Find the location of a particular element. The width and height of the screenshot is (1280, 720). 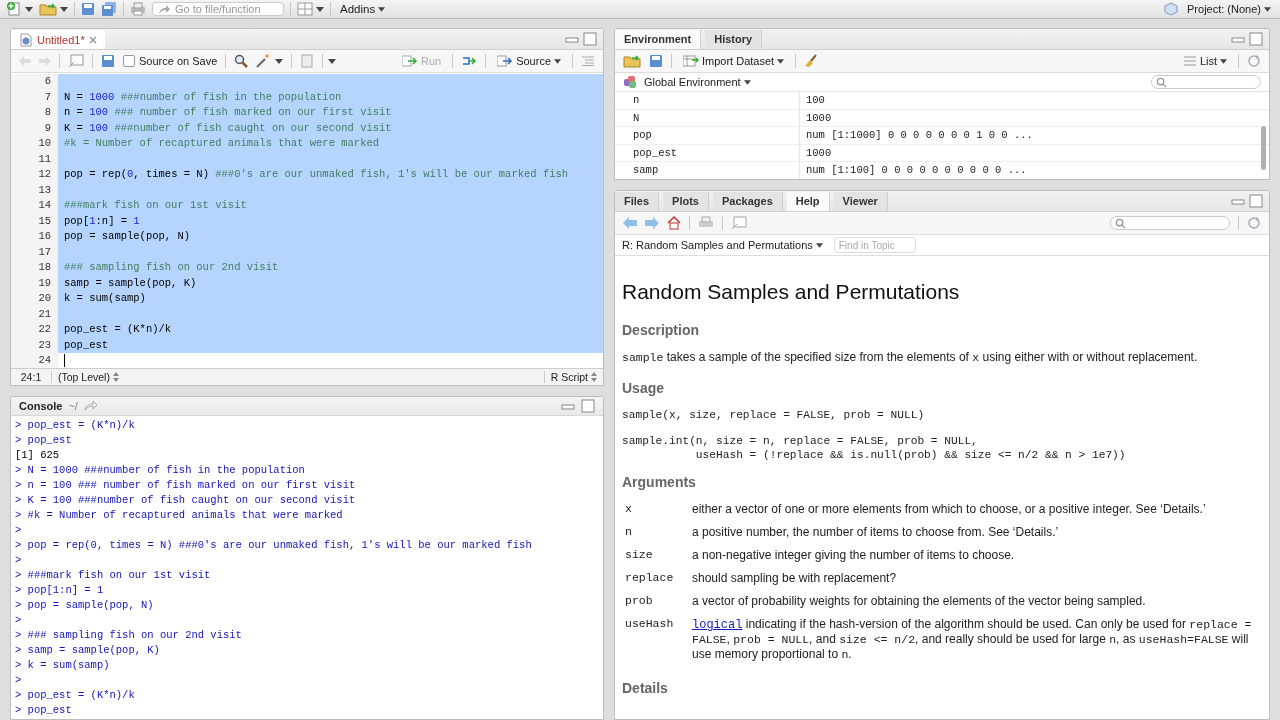

addins-menu: Addins is located at coordinates (363, 9).